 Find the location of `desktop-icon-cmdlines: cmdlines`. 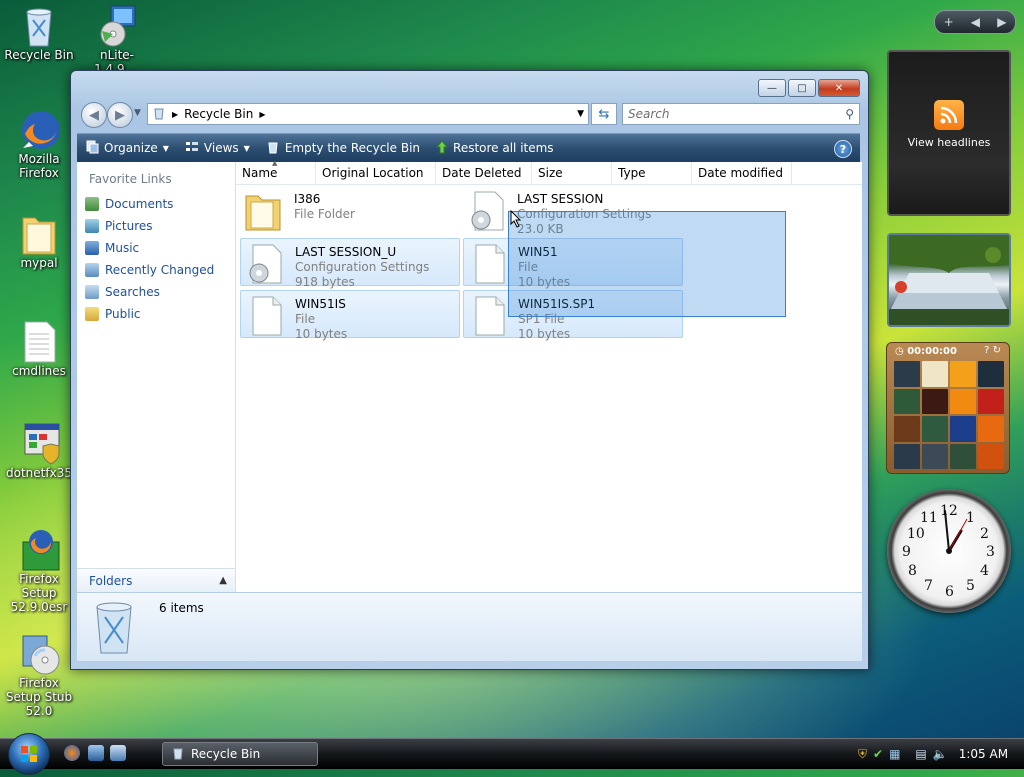

desktop-icon-cmdlines: cmdlines is located at coordinates (39, 349).